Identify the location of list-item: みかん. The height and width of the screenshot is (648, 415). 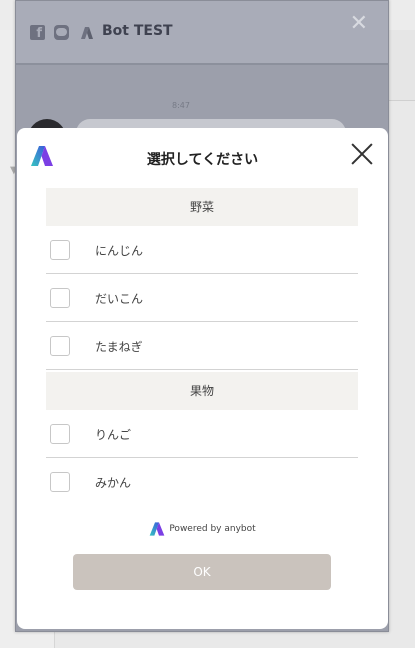
(202, 479).